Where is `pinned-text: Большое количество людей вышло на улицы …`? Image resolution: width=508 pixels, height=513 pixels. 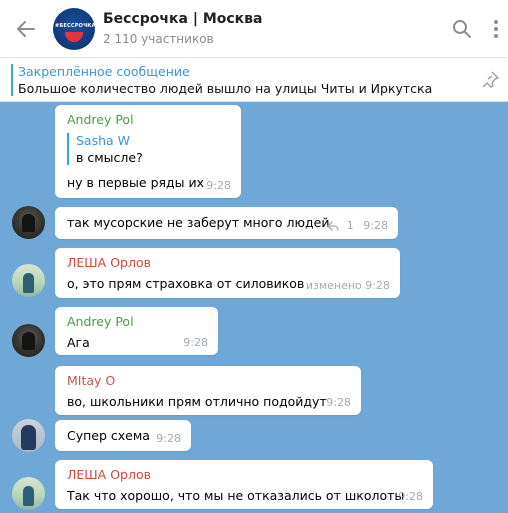 pinned-text: Большое количество людей вышло на улицы … is located at coordinates (225, 88).